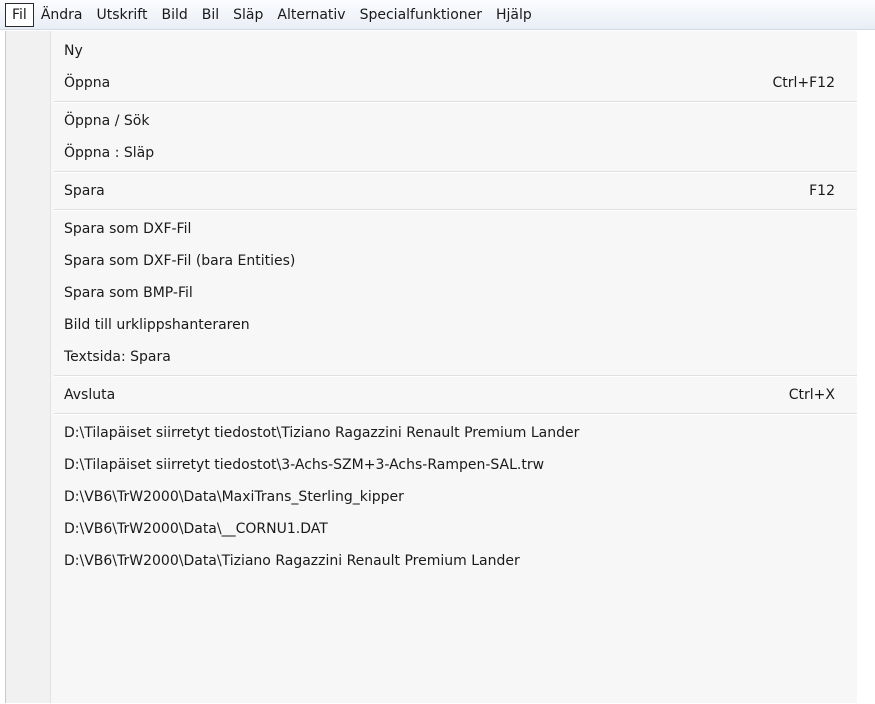 This screenshot has height=704, width=875. I want to click on menu-item-ny: Ny, so click(431, 51).